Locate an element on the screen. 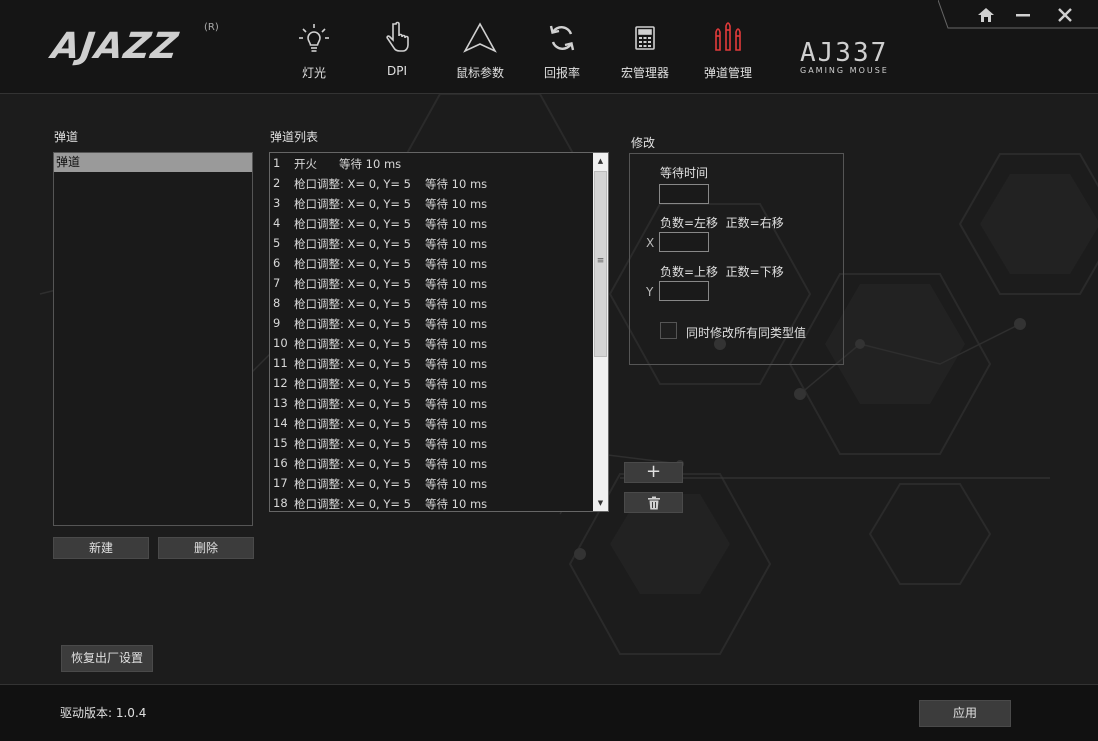  bulb-icon is located at coordinates (314, 38).